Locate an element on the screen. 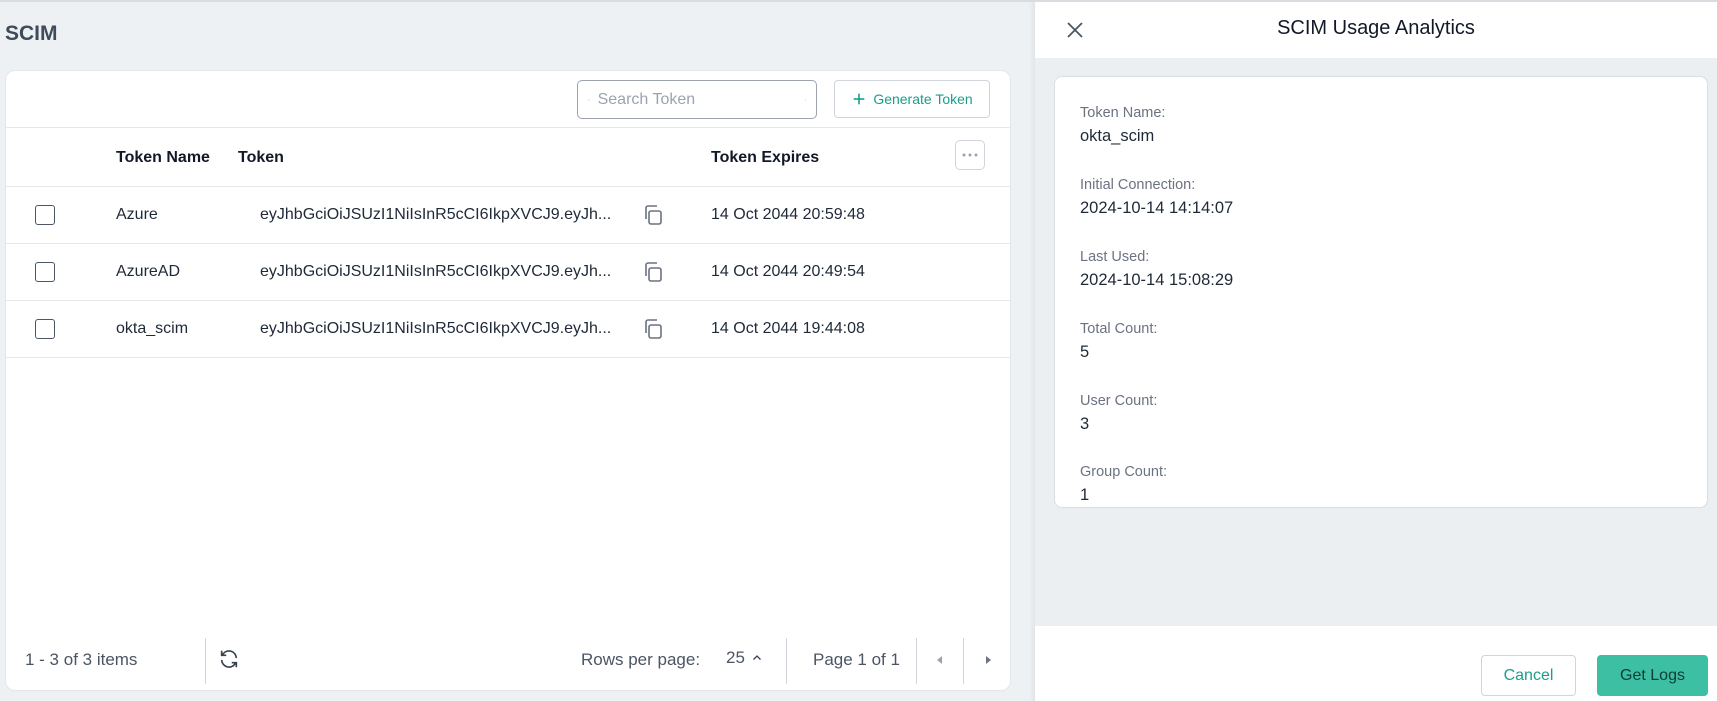  search-box is located at coordinates (697, 99).